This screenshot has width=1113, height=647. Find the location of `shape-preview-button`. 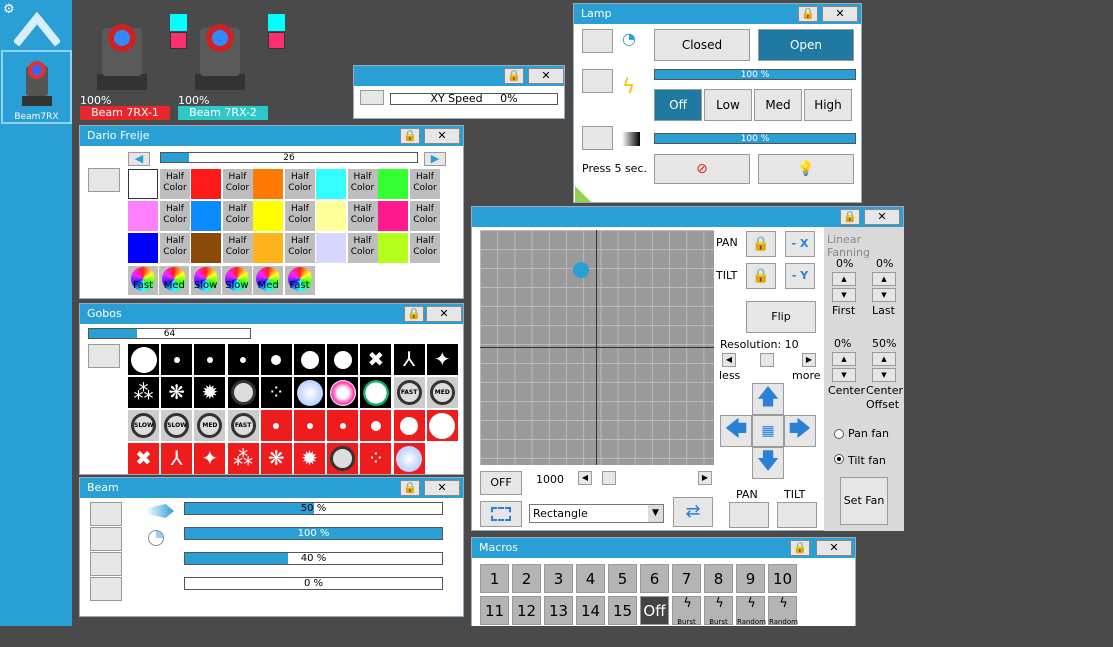

shape-preview-button is located at coordinates (501, 514).